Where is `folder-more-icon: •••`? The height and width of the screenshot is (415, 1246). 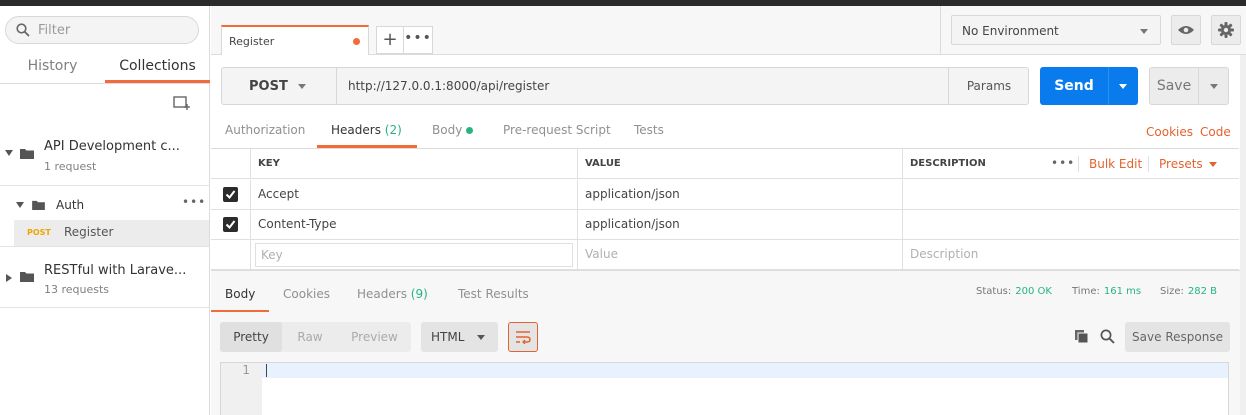 folder-more-icon: ••• is located at coordinates (194, 202).